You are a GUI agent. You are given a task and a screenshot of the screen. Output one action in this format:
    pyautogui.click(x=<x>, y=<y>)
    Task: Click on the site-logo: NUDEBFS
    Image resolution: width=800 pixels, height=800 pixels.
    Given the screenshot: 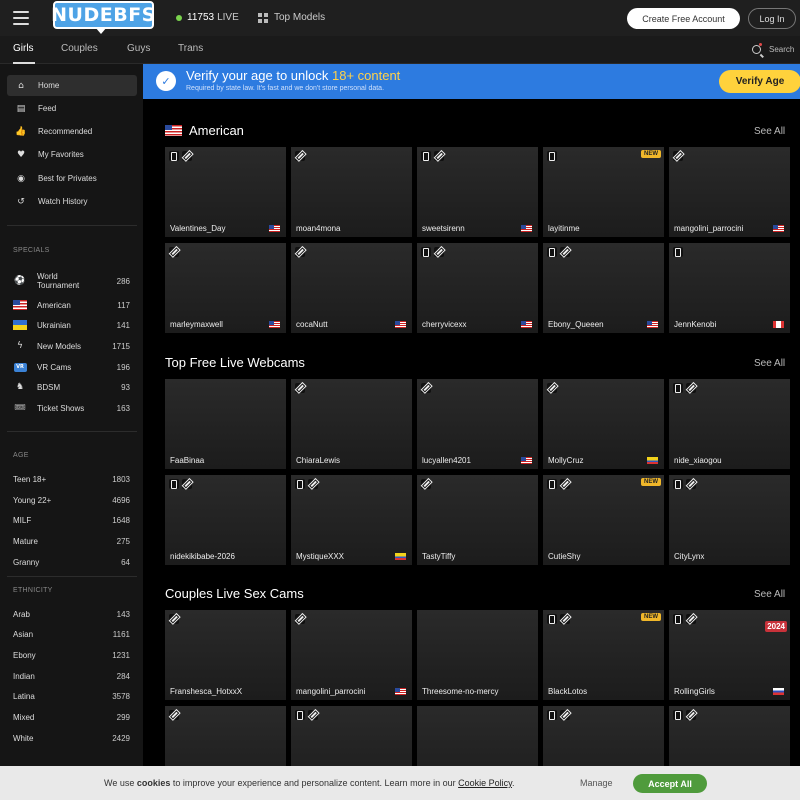 What is the action you would take?
    pyautogui.click(x=103, y=17)
    